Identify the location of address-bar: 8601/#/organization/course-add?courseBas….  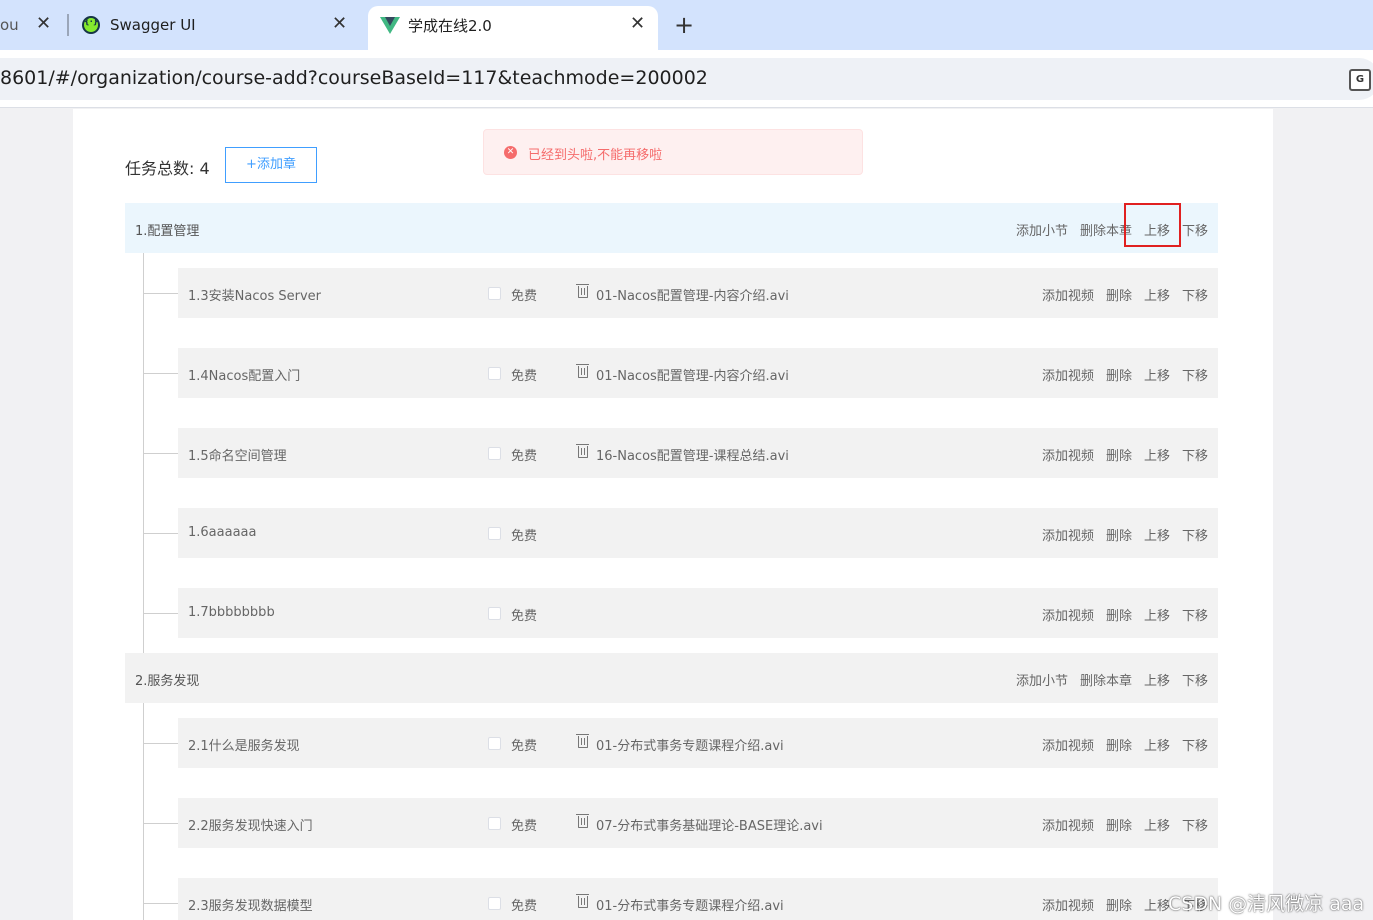
(686, 79).